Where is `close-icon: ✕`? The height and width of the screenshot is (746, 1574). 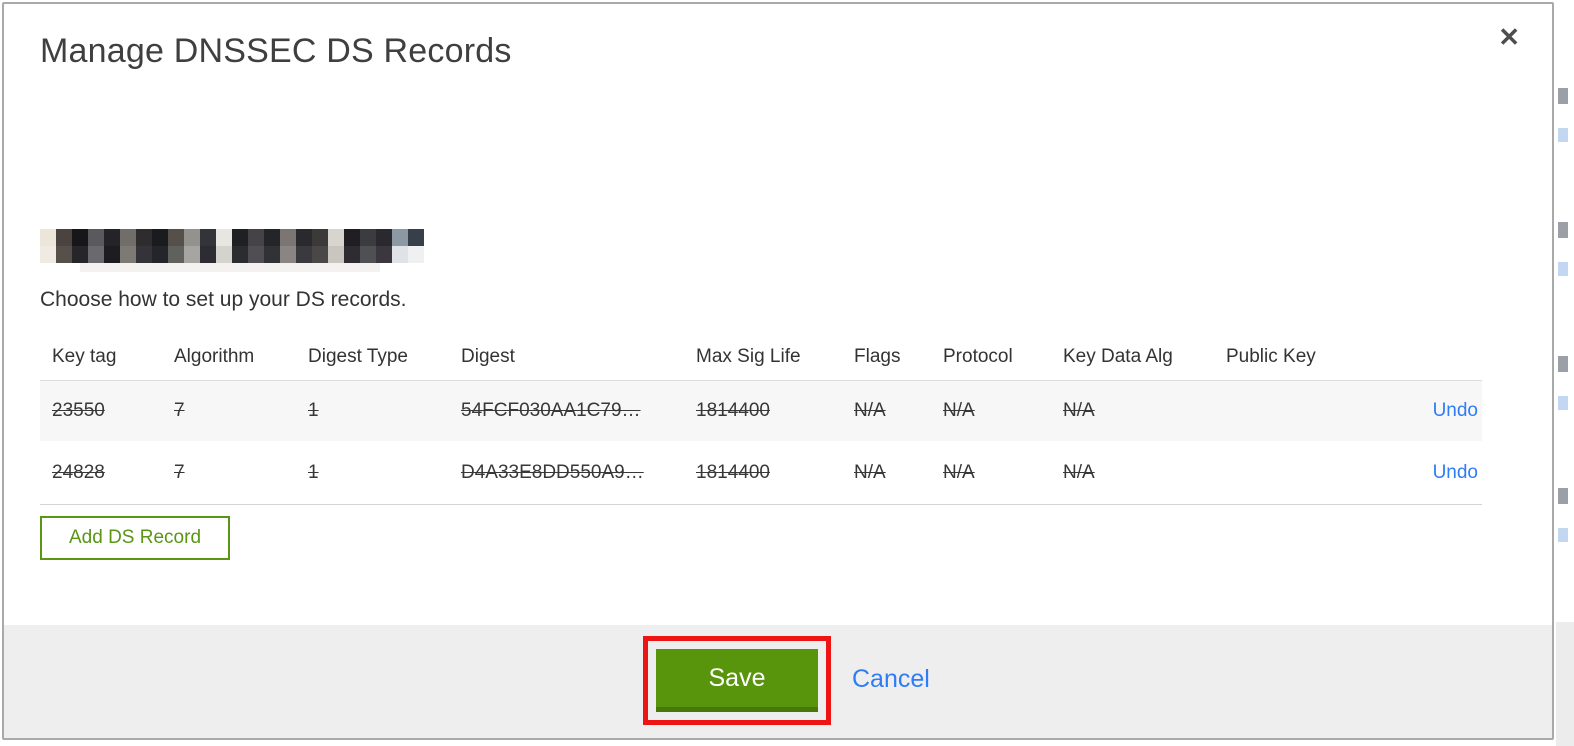
close-icon: ✕ is located at coordinates (1509, 37).